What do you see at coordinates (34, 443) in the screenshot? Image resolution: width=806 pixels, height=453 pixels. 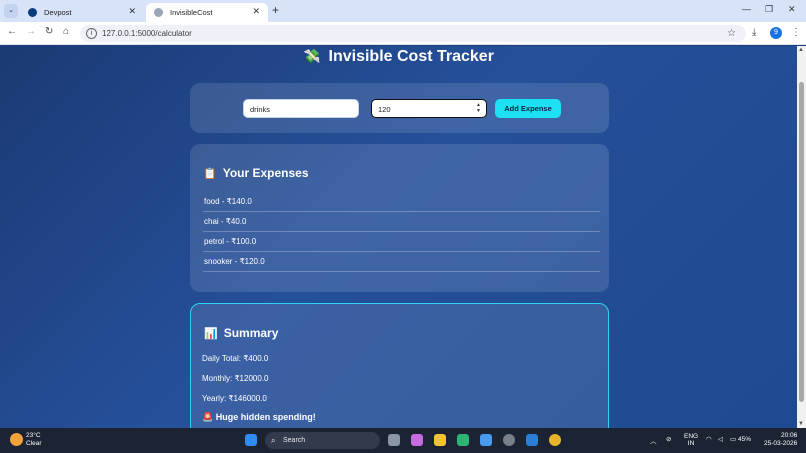 I see `weather-desc: Clear` at bounding box center [34, 443].